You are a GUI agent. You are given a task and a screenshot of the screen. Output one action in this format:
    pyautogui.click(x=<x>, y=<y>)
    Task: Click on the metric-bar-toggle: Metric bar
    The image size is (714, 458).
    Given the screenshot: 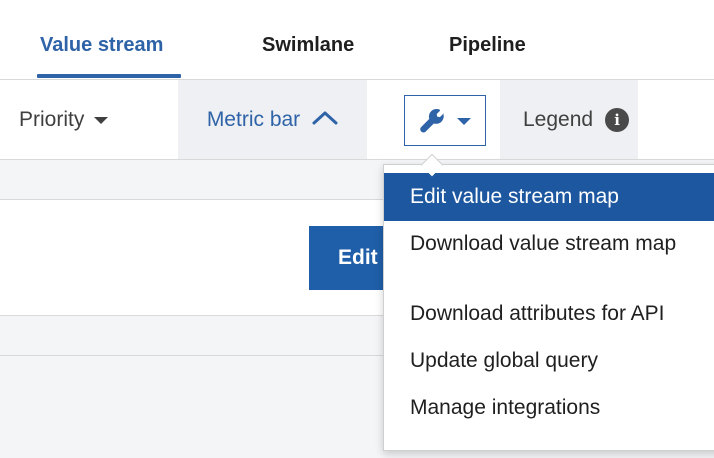 What is the action you would take?
    pyautogui.click(x=272, y=119)
    